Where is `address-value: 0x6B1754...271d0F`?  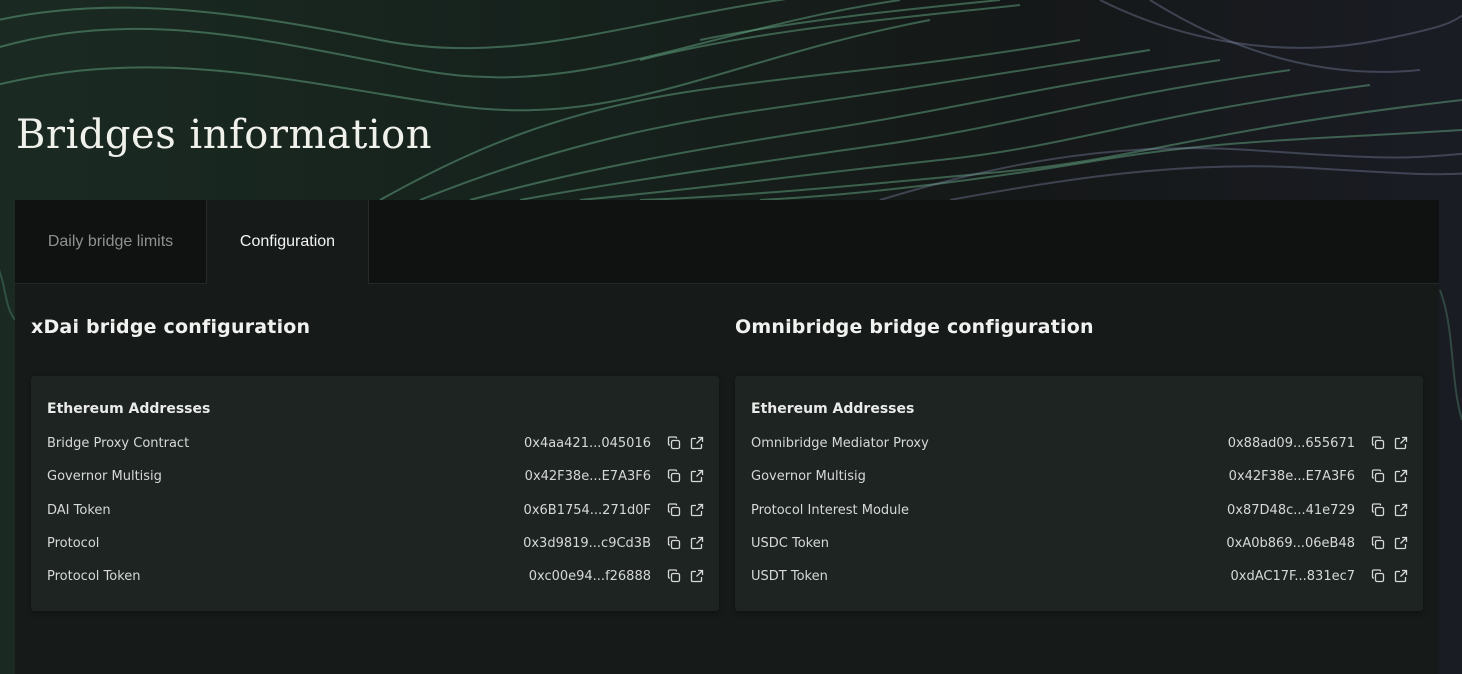 address-value: 0x6B1754...271d0F is located at coordinates (587, 510).